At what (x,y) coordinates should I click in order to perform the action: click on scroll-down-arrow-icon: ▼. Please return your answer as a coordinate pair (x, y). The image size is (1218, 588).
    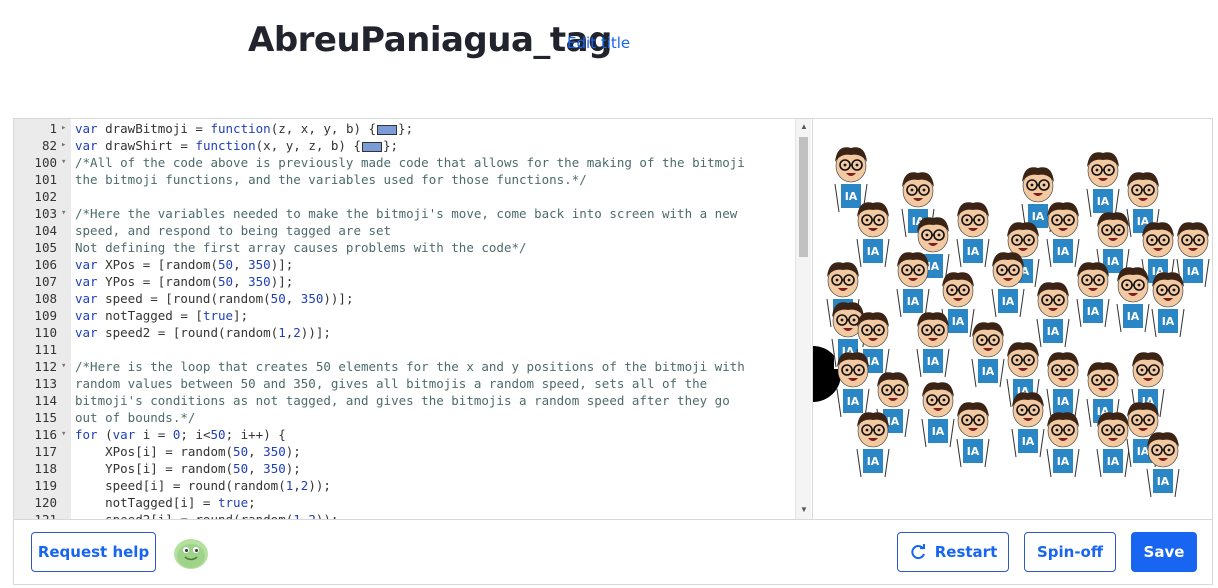
    Looking at the image, I should click on (804, 509).